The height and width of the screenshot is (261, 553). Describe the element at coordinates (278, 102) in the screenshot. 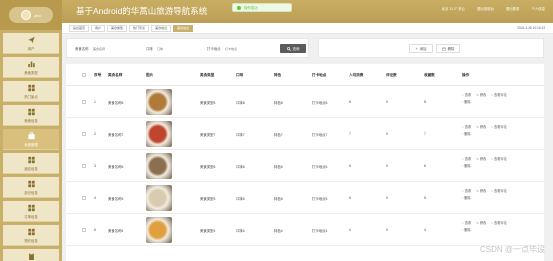

I see `cell-feature: 特色8` at that location.